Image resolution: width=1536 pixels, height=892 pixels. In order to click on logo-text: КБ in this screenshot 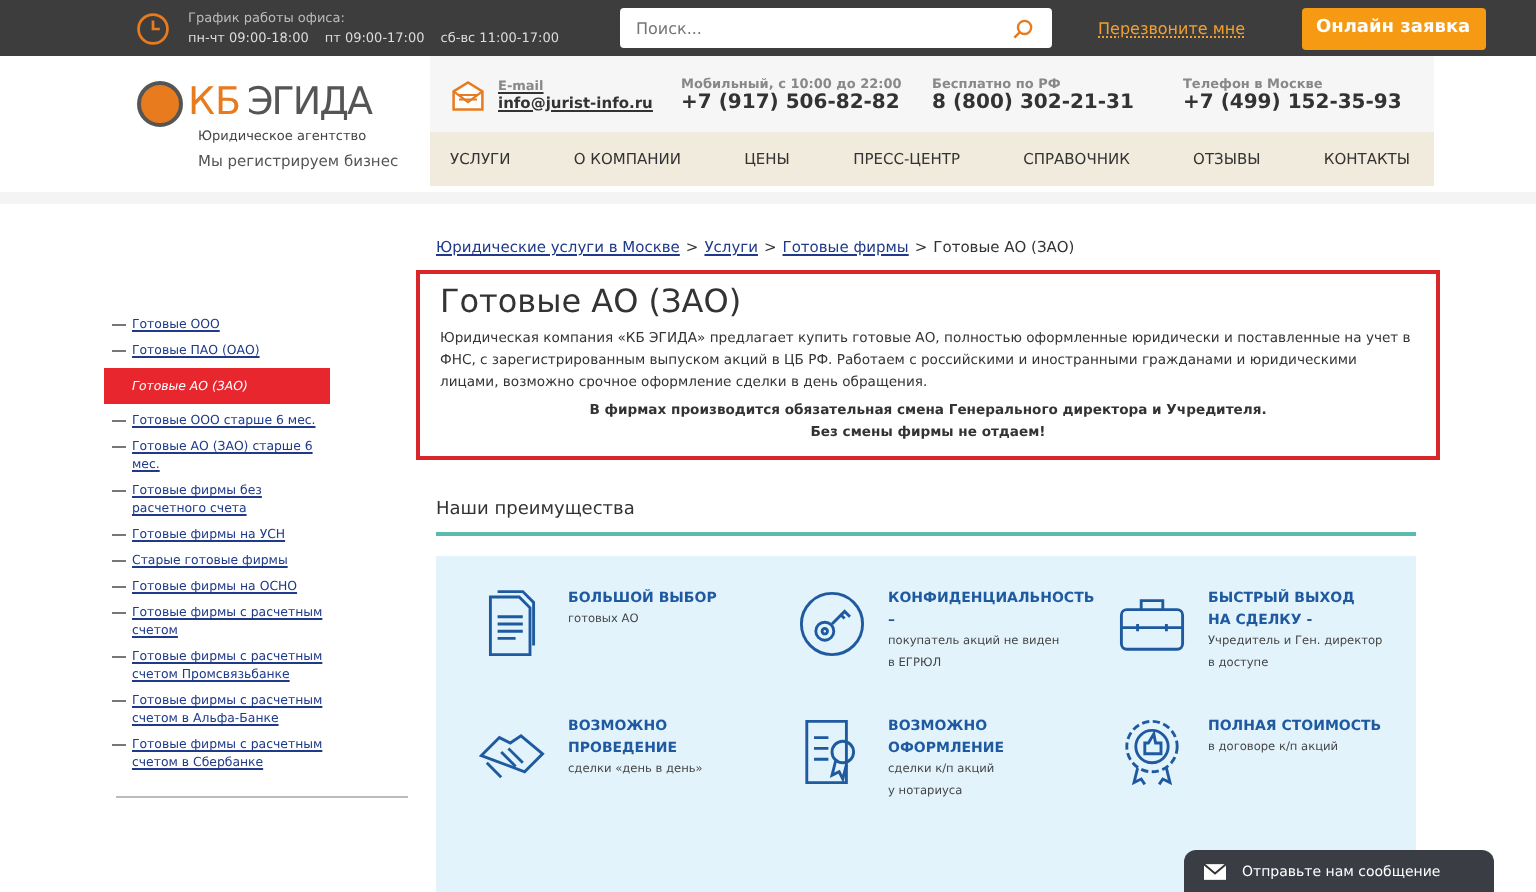, I will do `click(215, 103)`.